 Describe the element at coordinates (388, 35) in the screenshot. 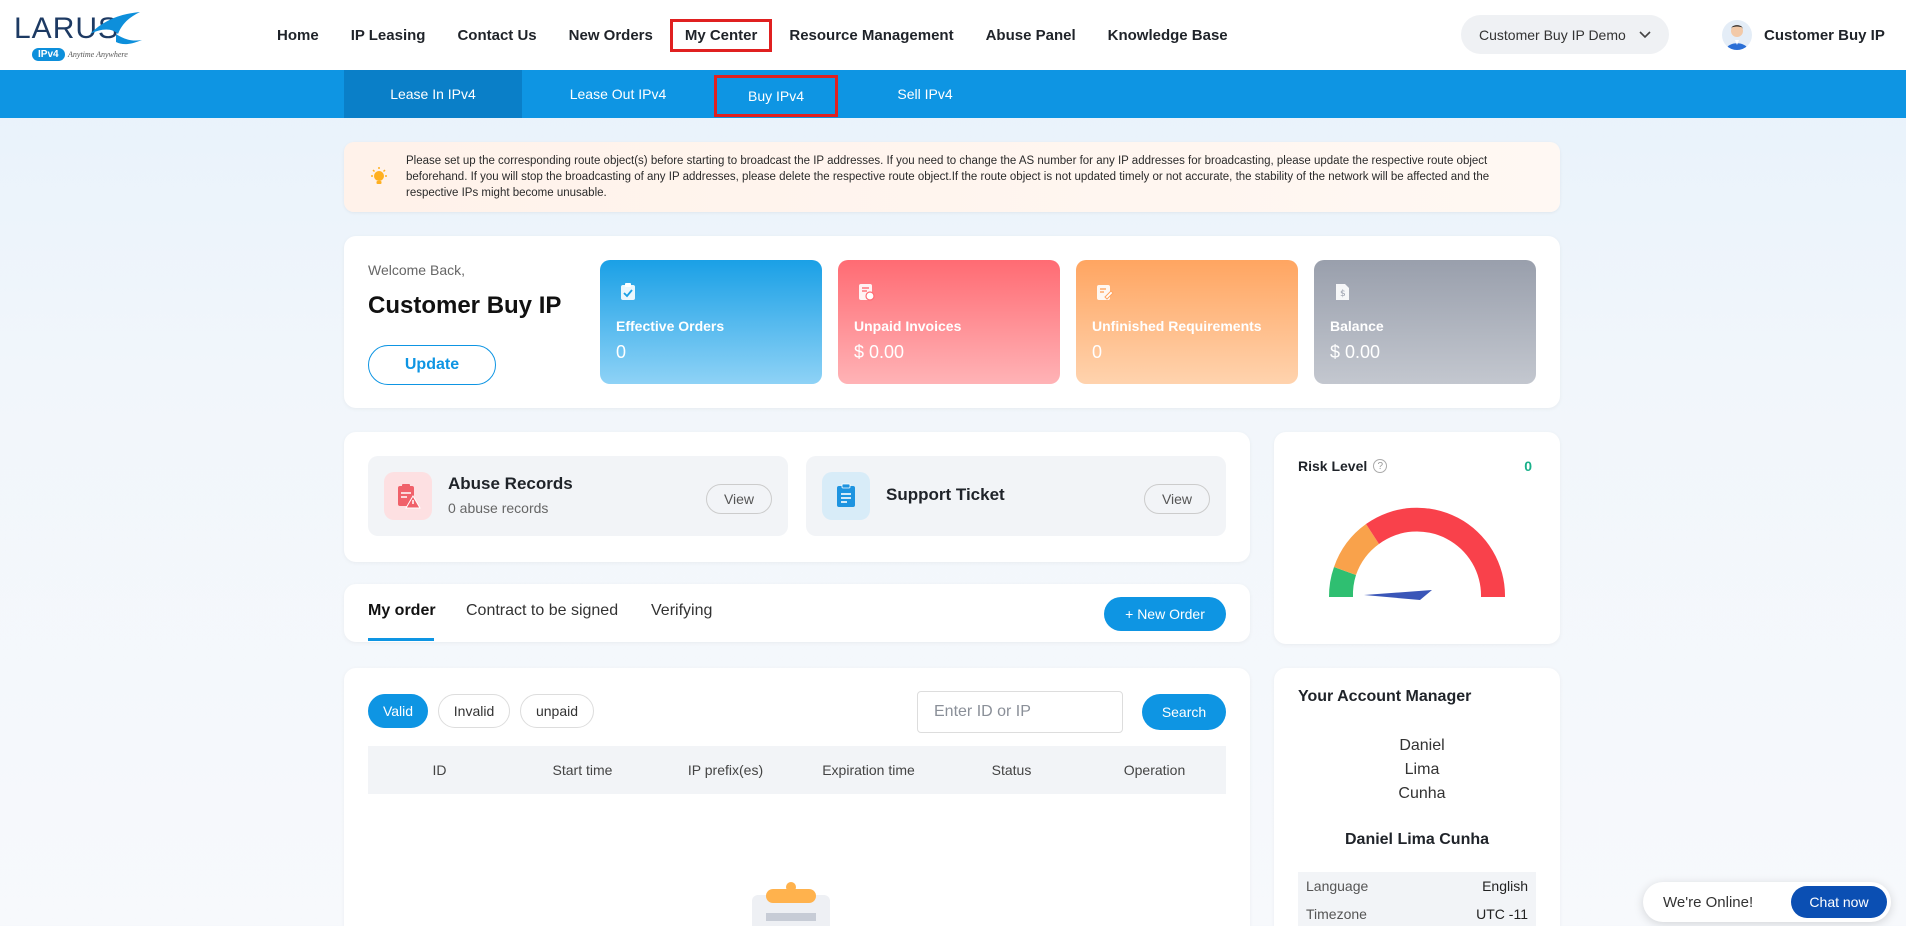

I see `nav-ip-leasing: IP Leasing` at that location.